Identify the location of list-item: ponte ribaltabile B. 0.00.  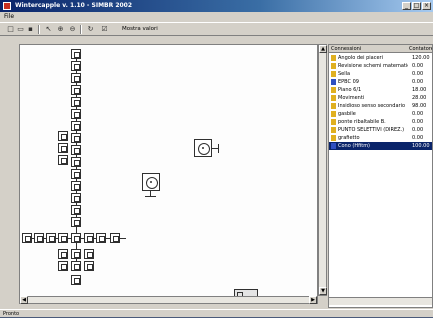
(380, 122).